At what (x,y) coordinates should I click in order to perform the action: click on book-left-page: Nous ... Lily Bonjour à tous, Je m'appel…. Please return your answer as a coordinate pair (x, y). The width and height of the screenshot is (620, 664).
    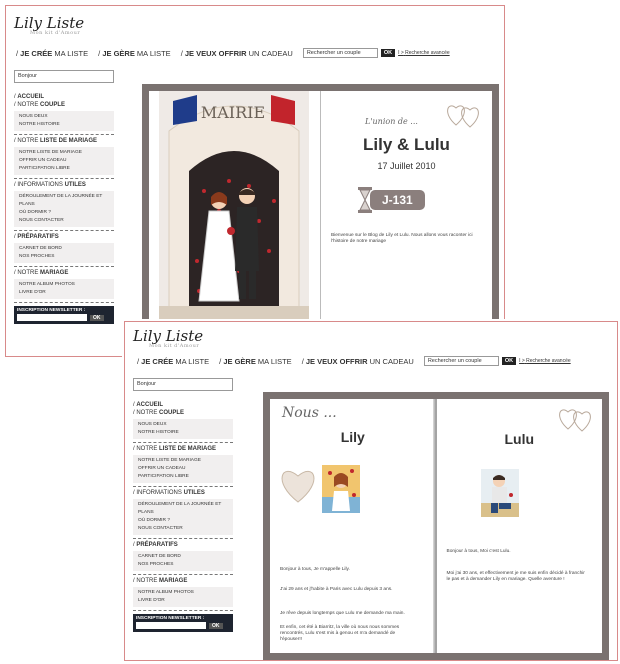
    Looking at the image, I should click on (353, 526).